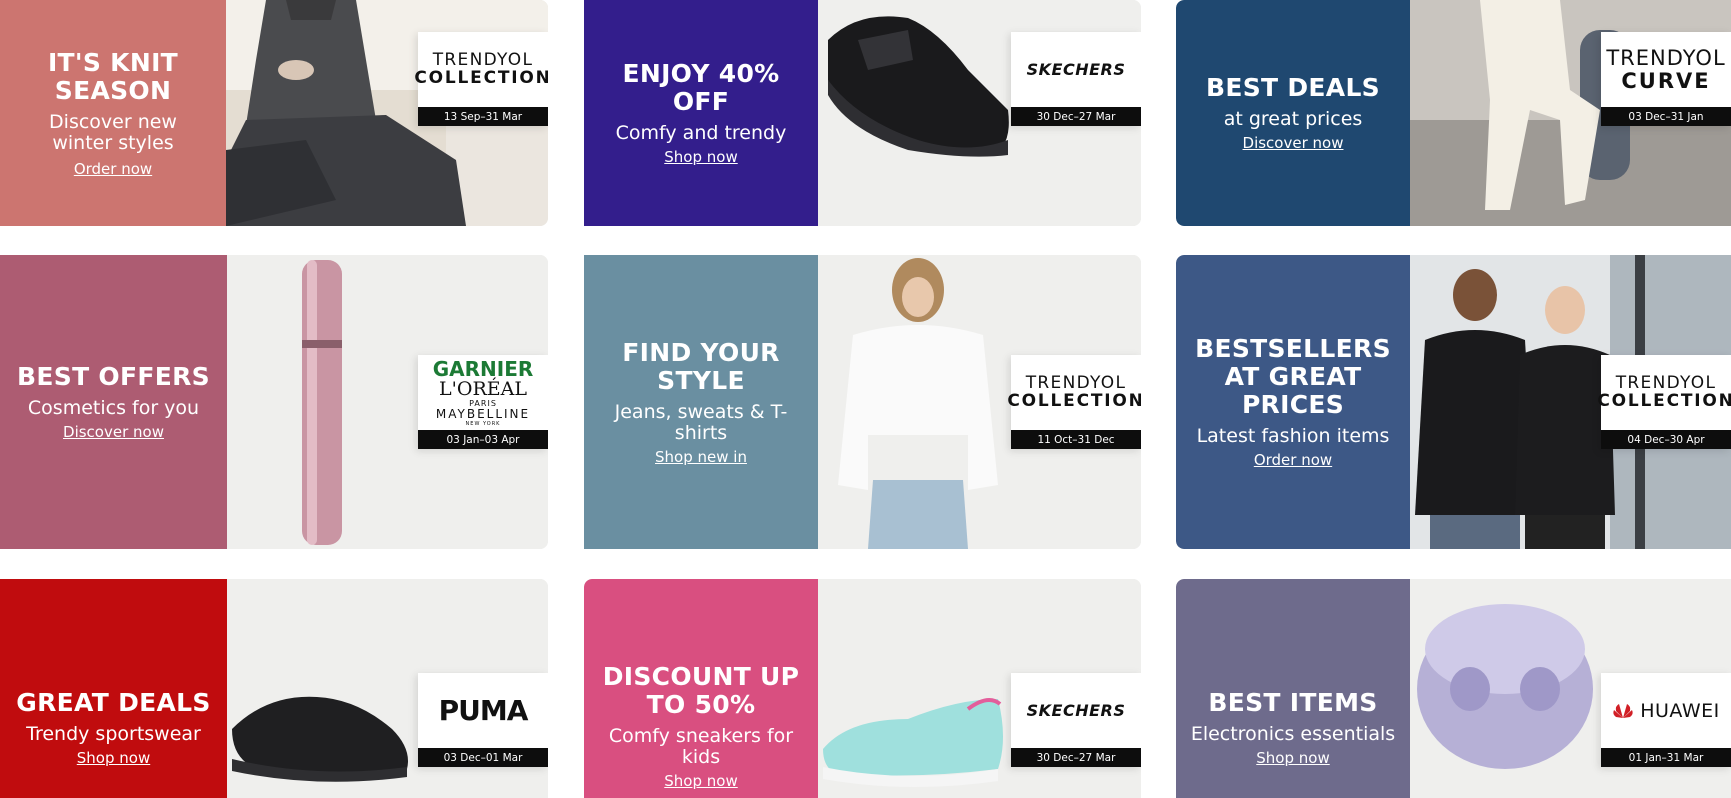  I want to click on promo-panel: BEST DEALS at great prices Discover now, so click(1293, 113).